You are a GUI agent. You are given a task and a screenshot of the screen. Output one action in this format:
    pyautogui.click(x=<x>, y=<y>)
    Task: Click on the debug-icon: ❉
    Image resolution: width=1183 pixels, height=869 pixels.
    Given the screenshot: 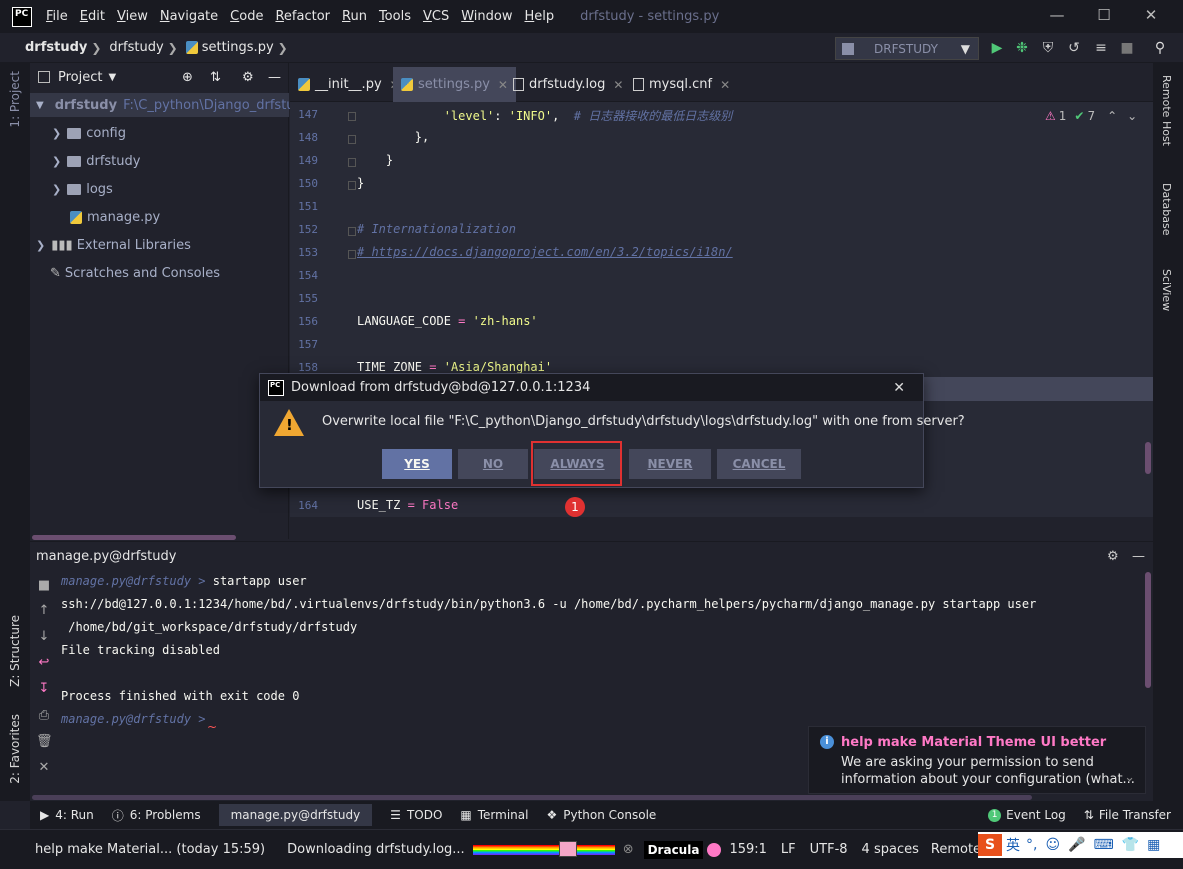 What is the action you would take?
    pyautogui.click(x=1022, y=48)
    